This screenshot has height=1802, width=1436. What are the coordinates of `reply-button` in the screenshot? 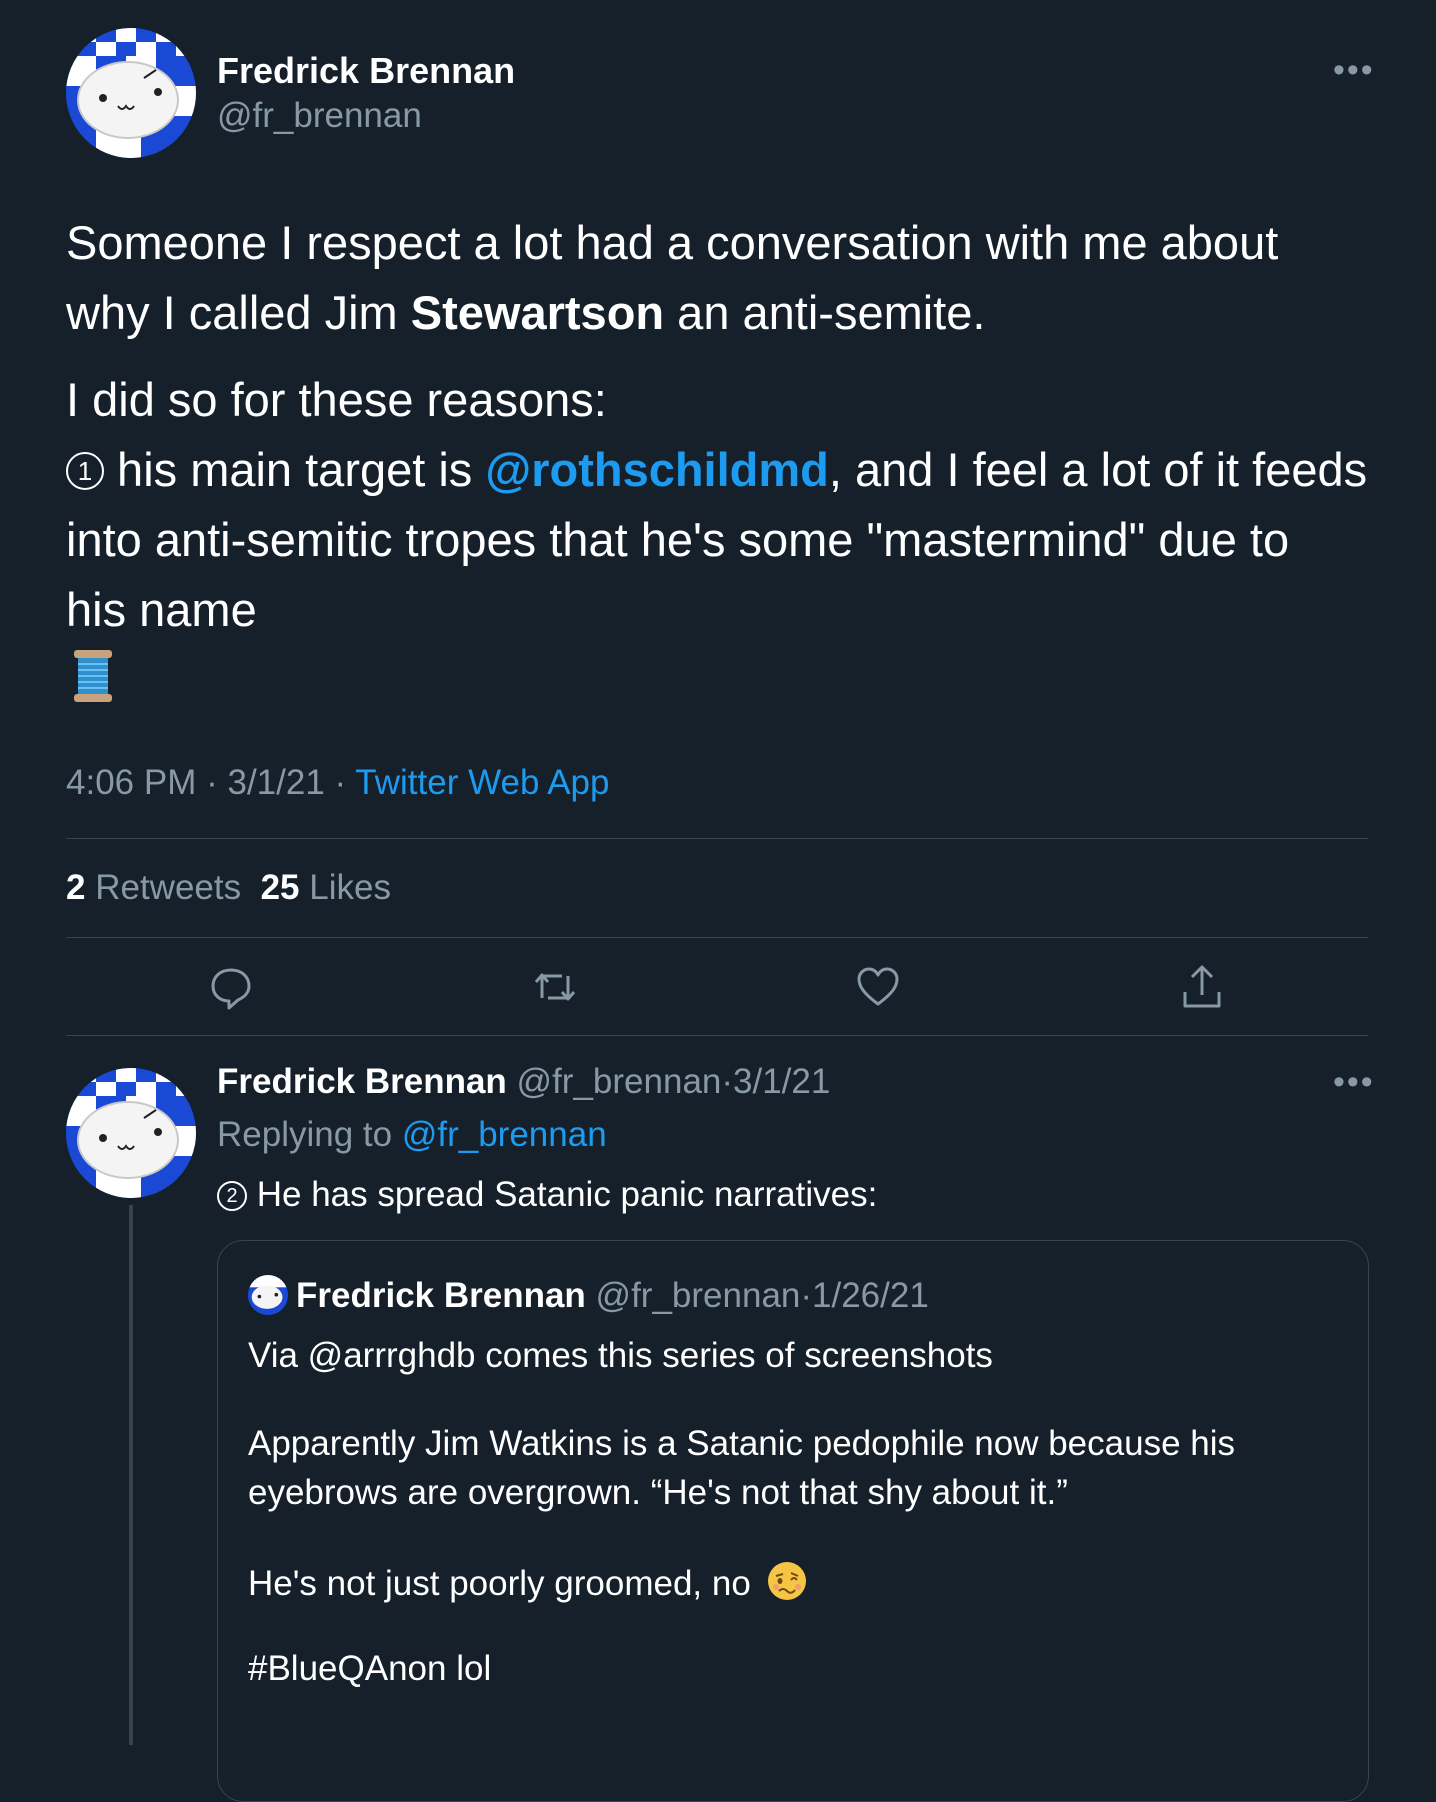 It's located at (231, 987).